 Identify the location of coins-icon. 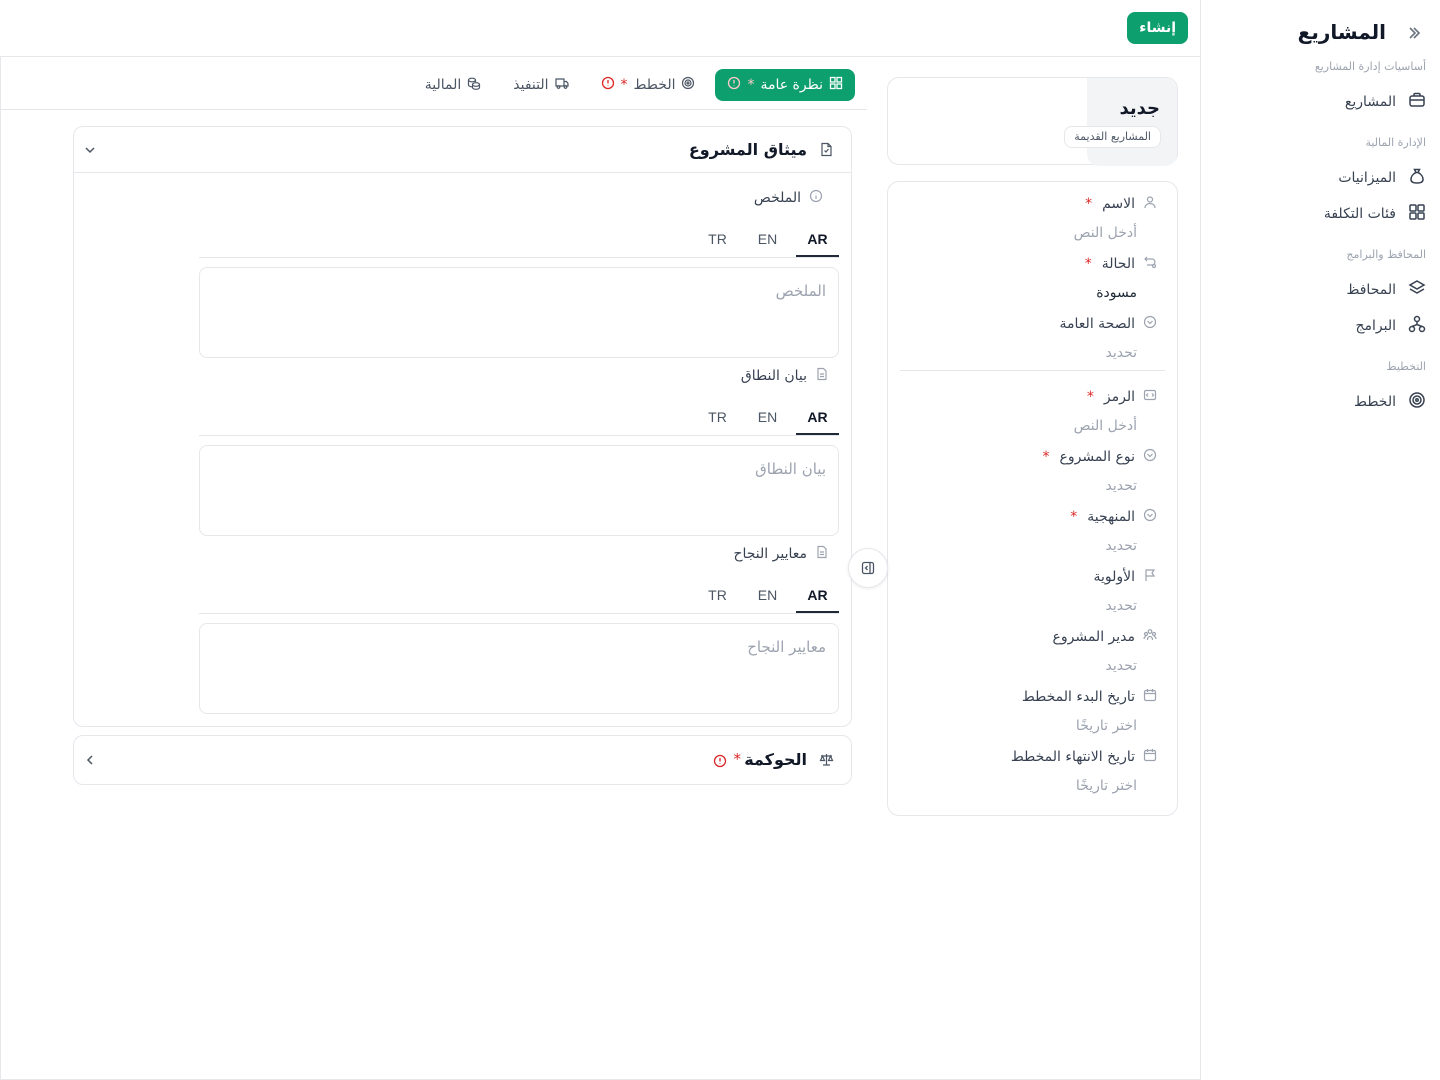
(474, 85).